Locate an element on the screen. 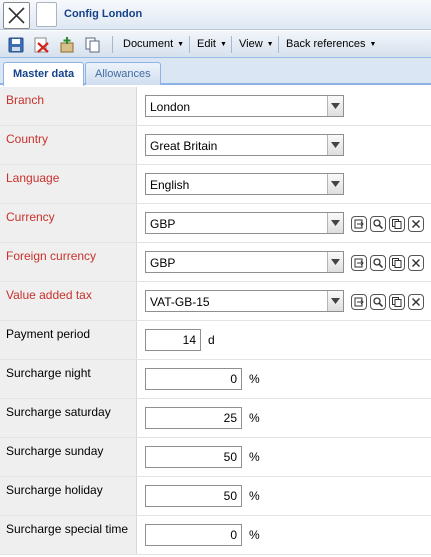  surcharge-holiday-unit: % is located at coordinates (254, 496).